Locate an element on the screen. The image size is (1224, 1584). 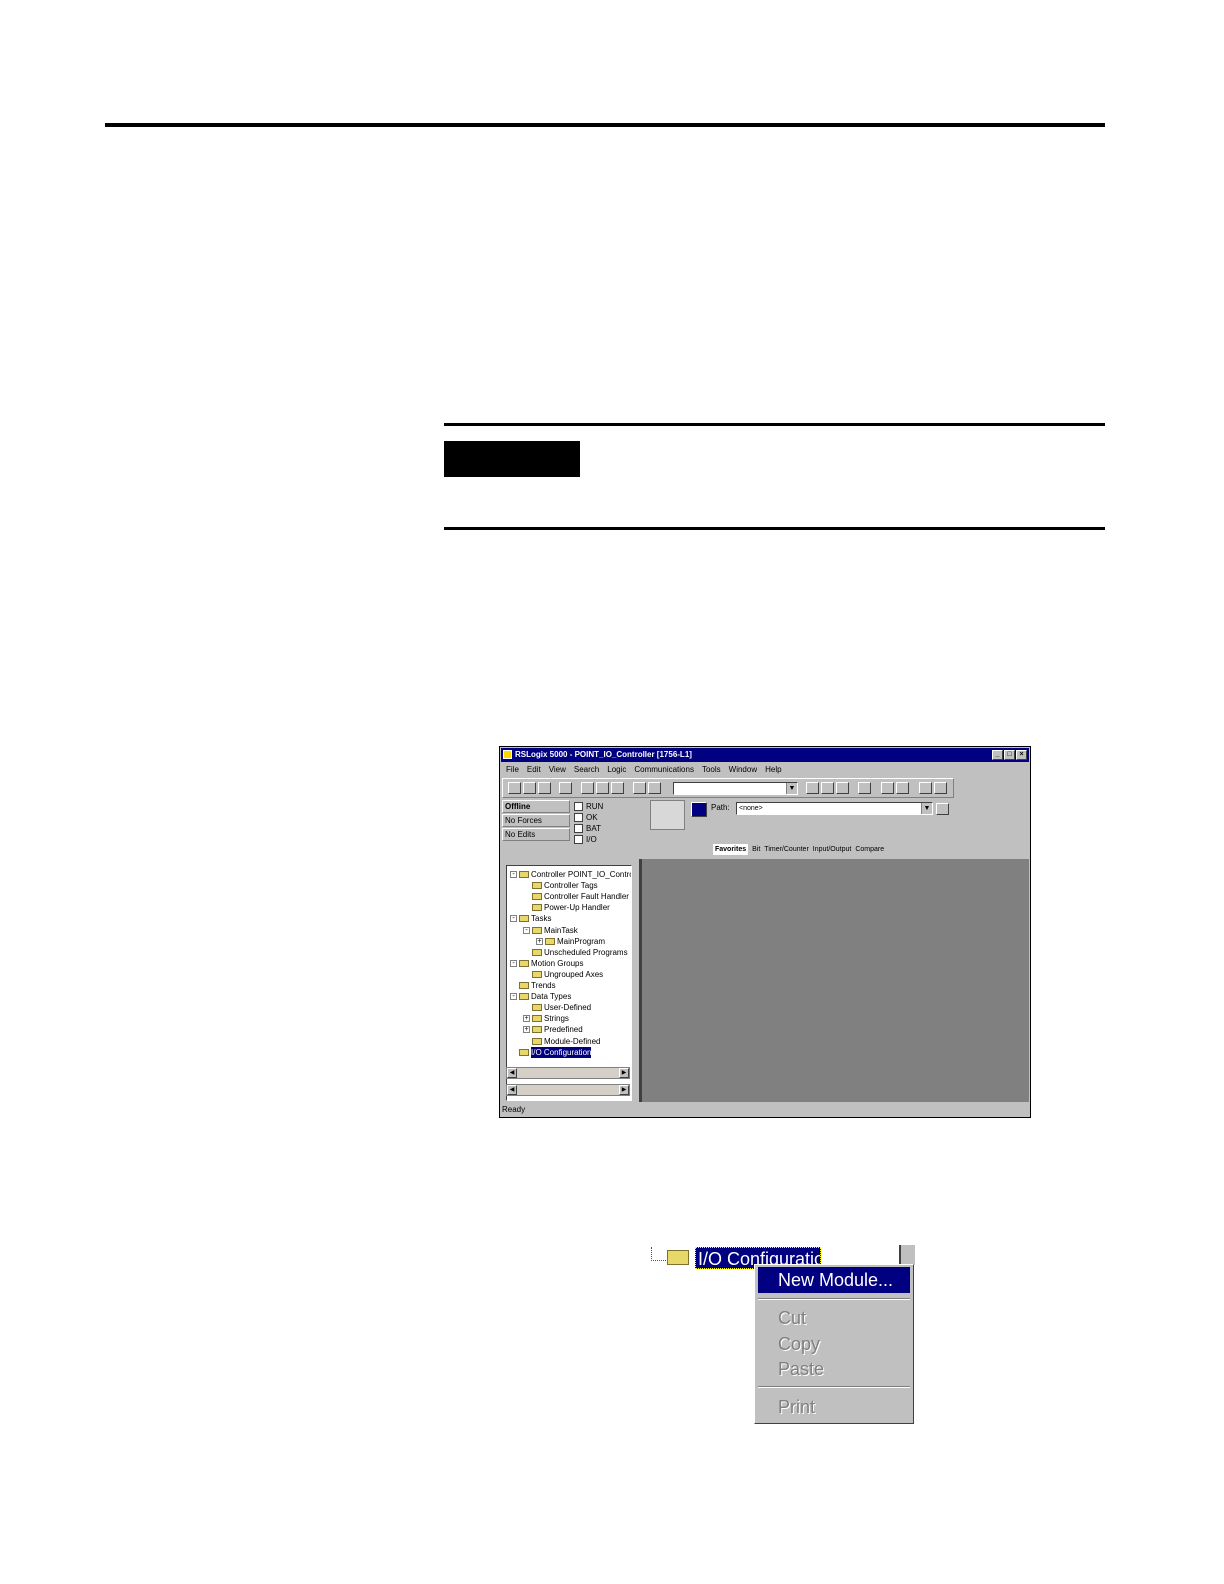
tree-node-label: Predefined is located at coordinates (563, 1030).